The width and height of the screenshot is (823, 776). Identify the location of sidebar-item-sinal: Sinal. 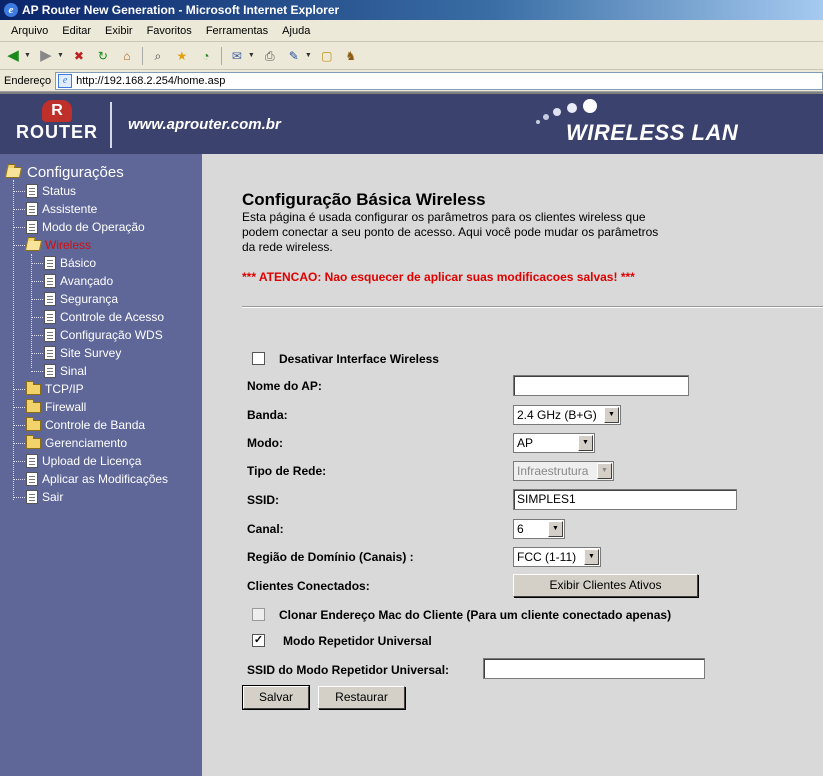
(87, 371).